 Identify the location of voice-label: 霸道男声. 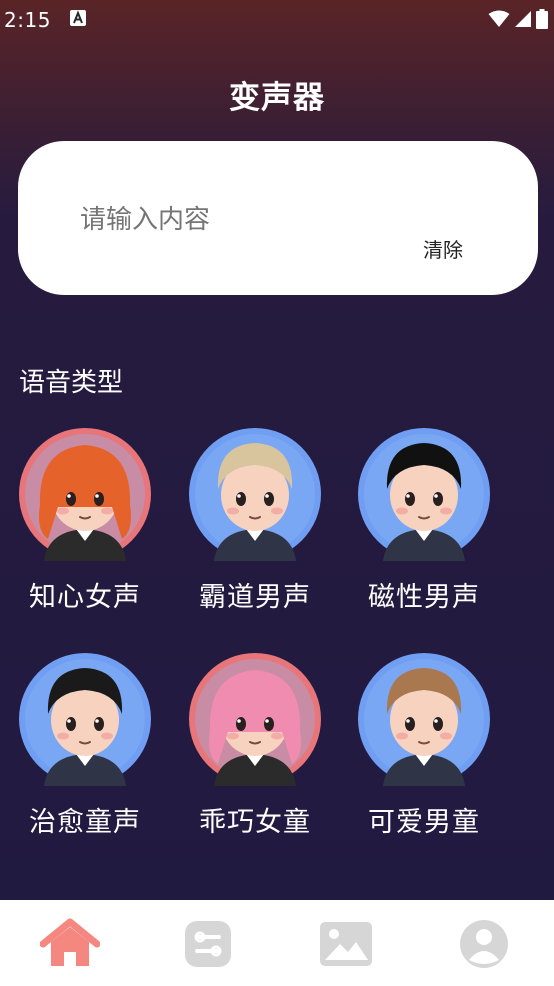
(255, 597).